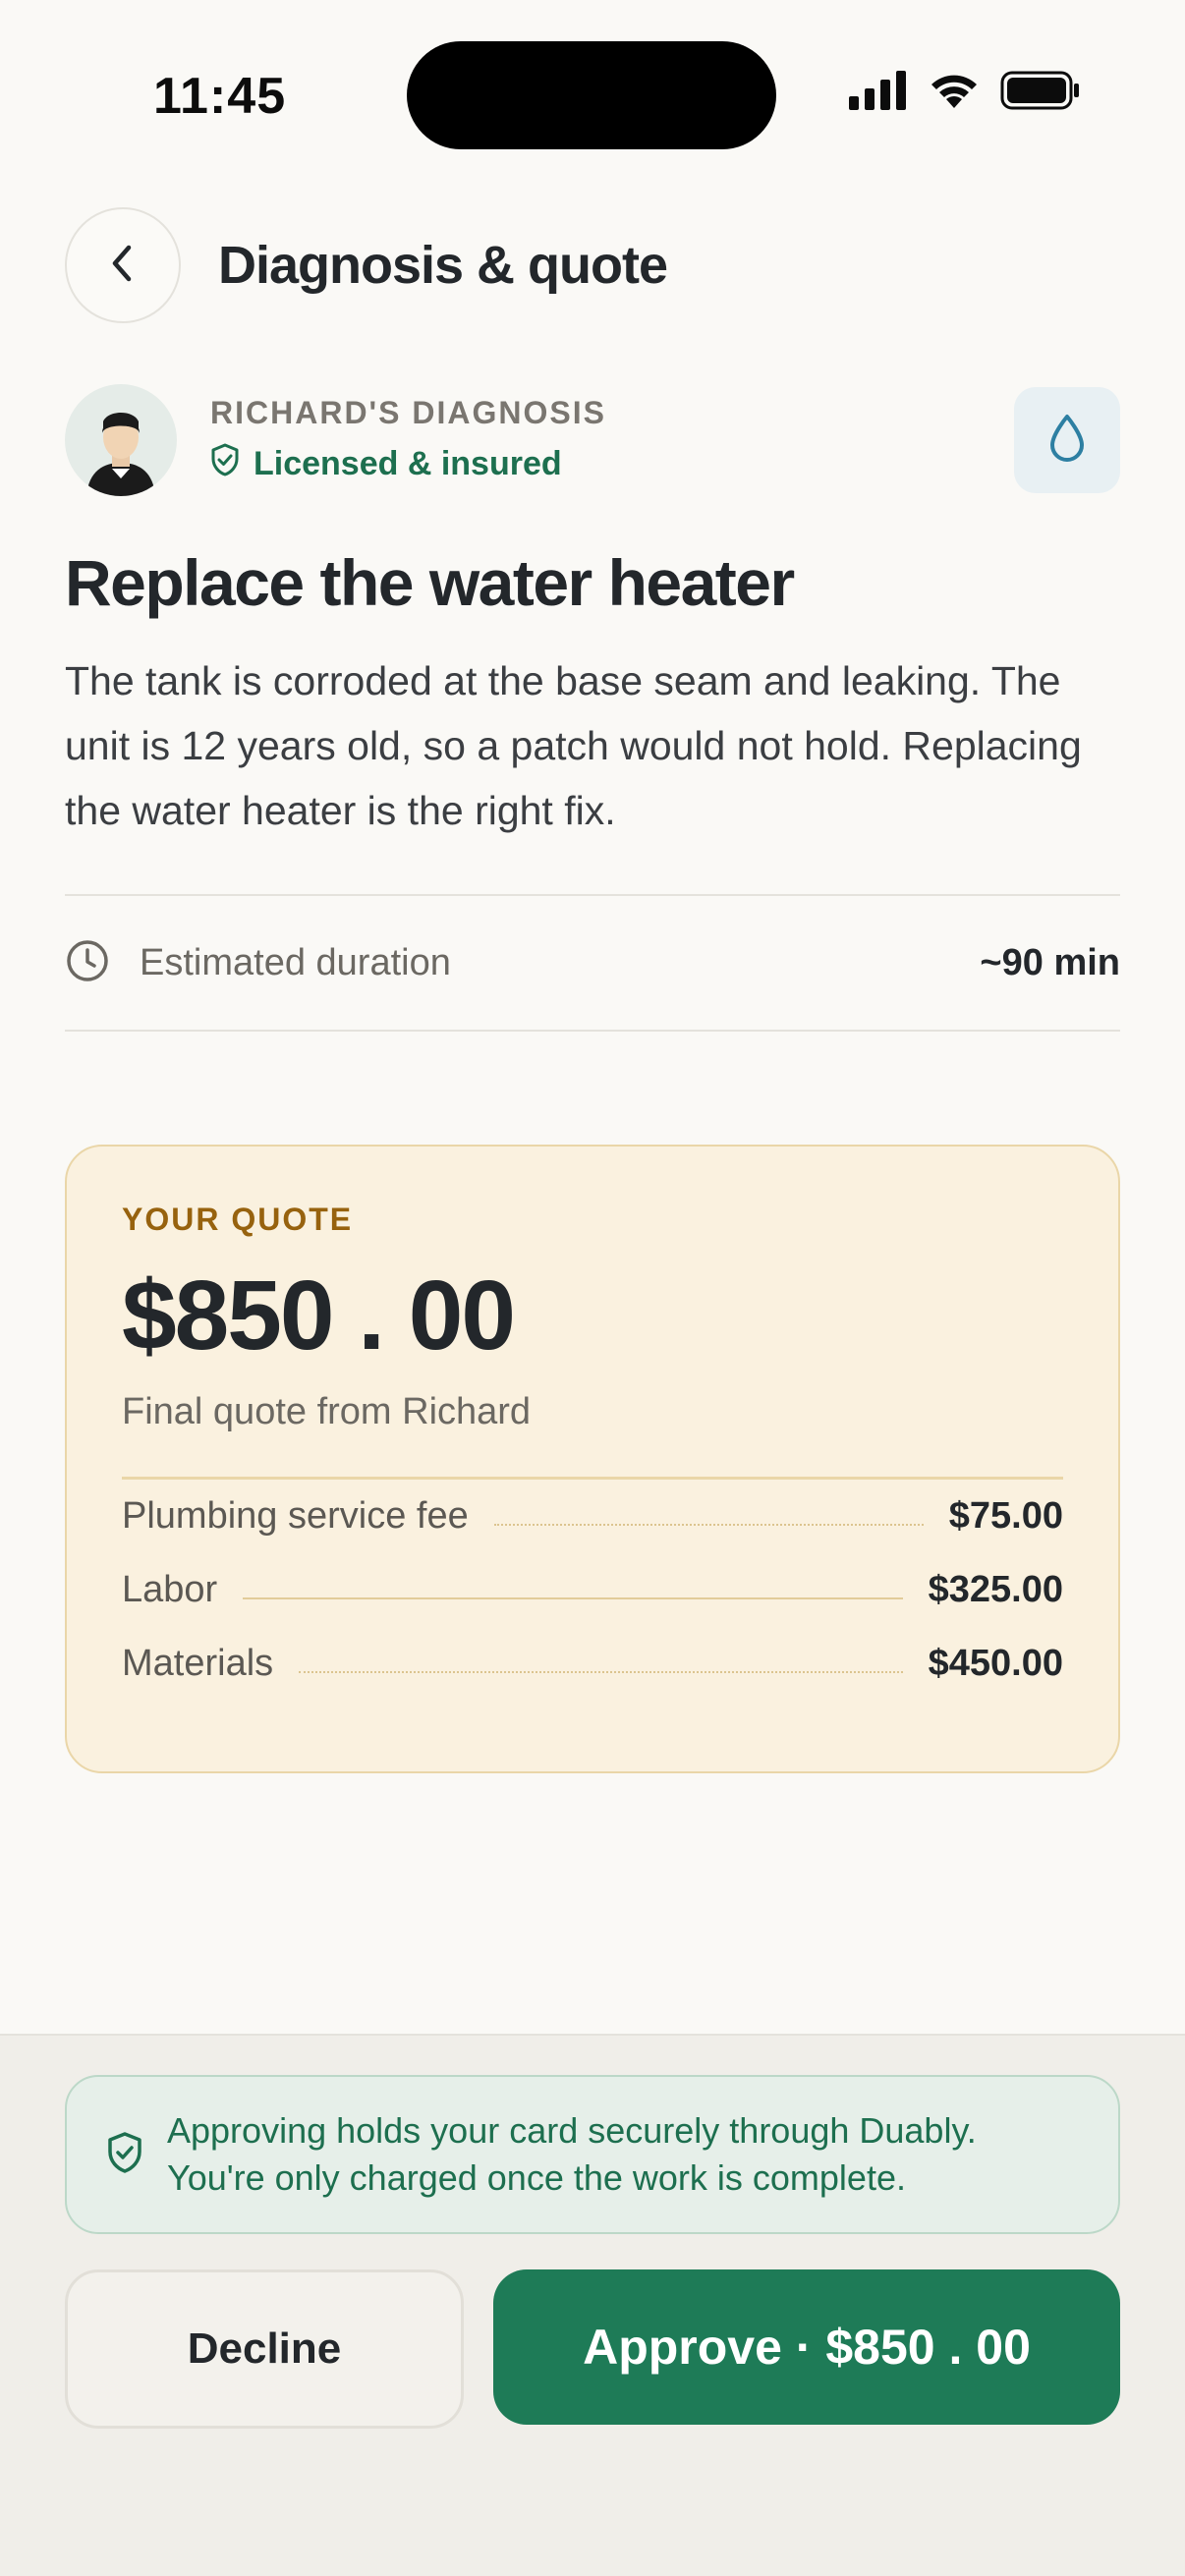  What do you see at coordinates (592, 1590) in the screenshot?
I see `line-item-labor: Labor $325.00` at bounding box center [592, 1590].